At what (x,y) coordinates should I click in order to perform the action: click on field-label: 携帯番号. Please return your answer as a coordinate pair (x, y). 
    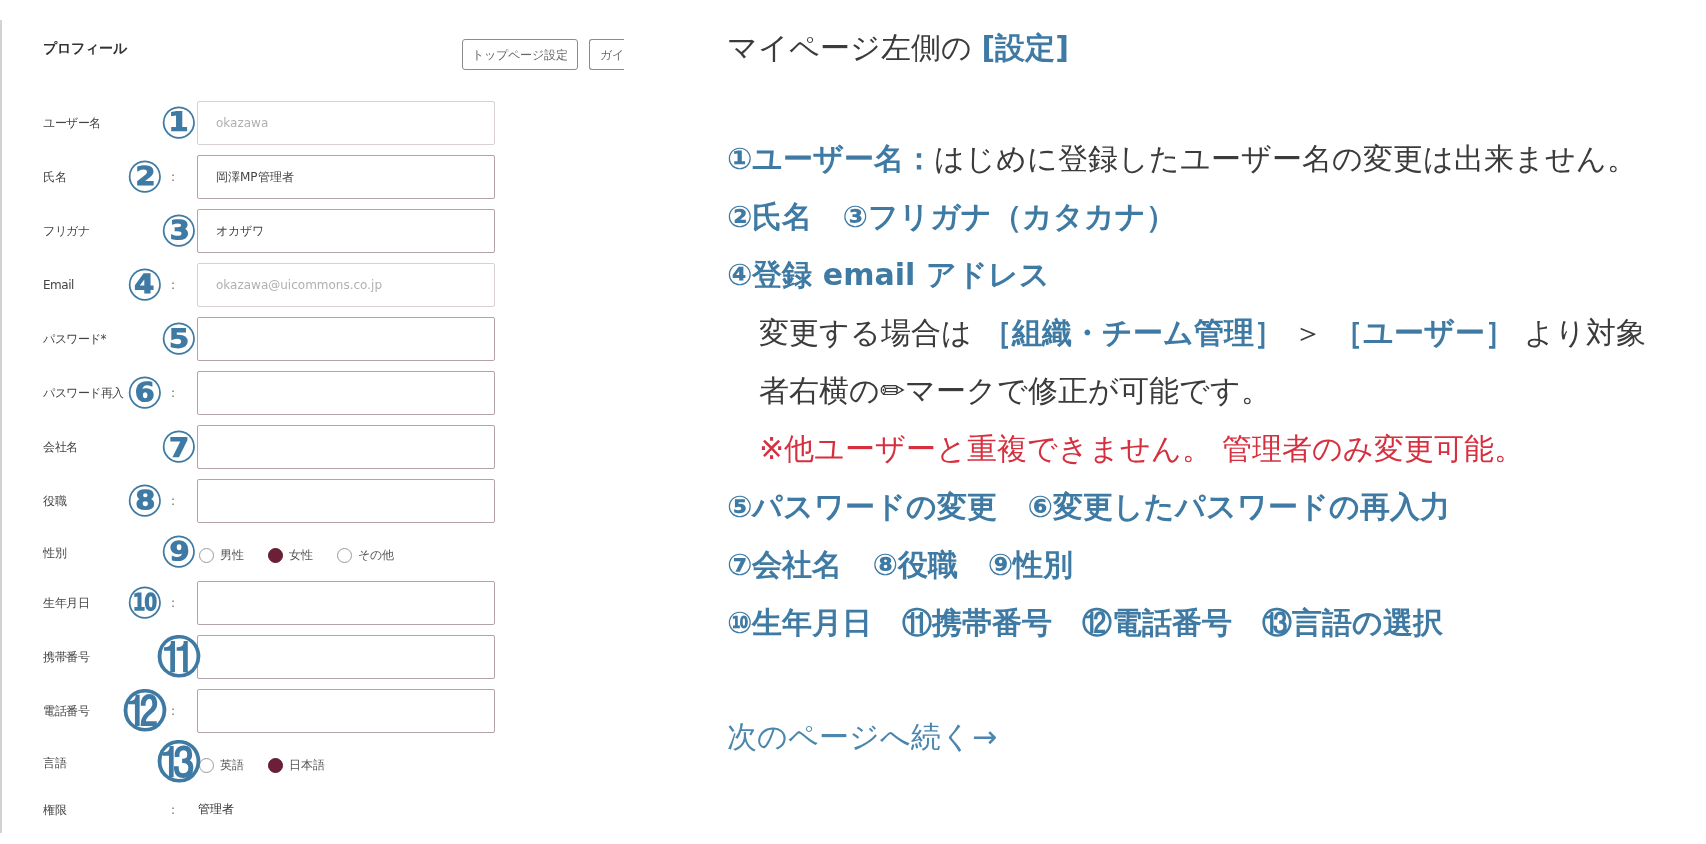
    Looking at the image, I should click on (66, 657).